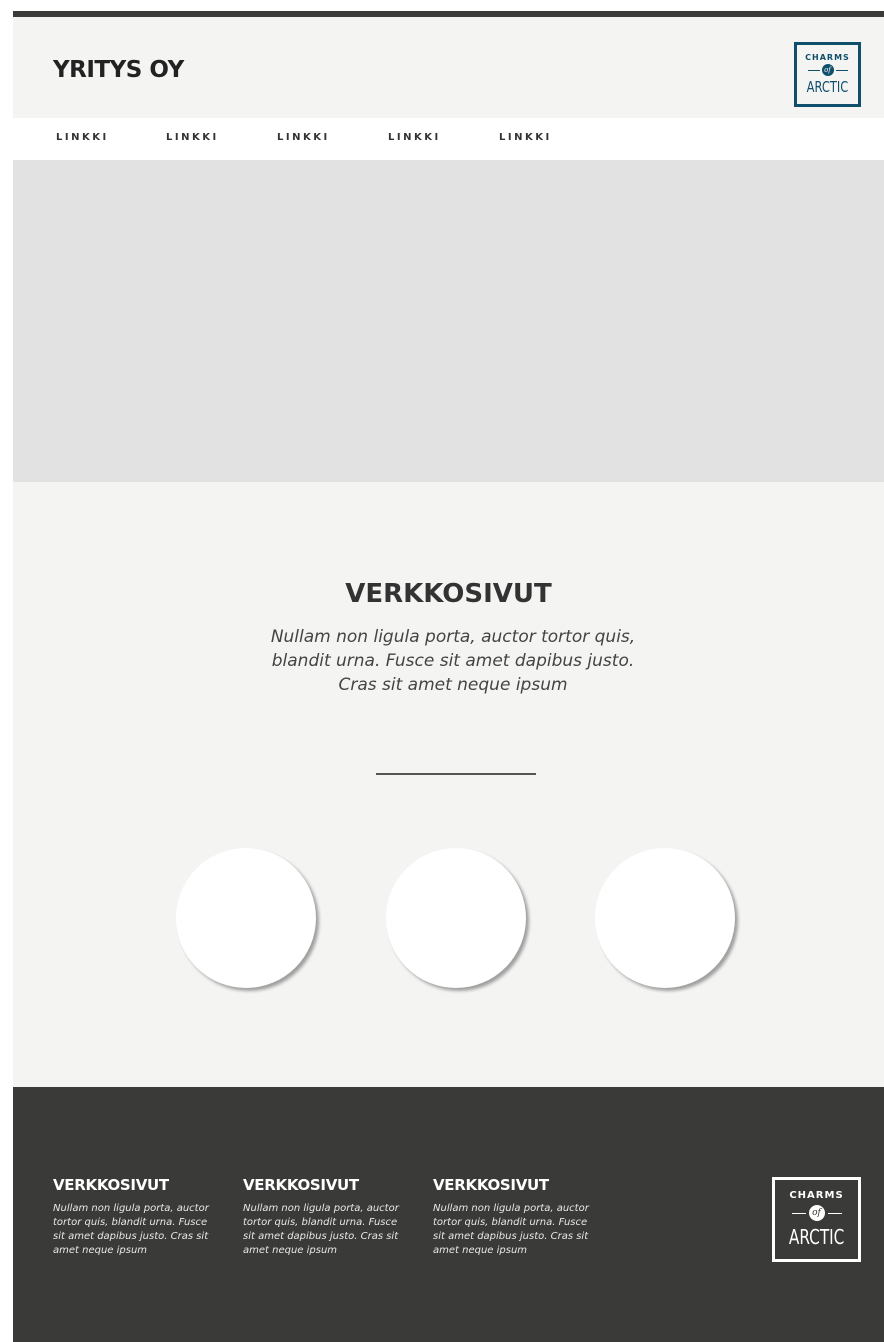 This screenshot has width=884, height=1342. I want to click on charms-of-arctic-logo: CHARMS of ARCTIC, so click(827, 74).